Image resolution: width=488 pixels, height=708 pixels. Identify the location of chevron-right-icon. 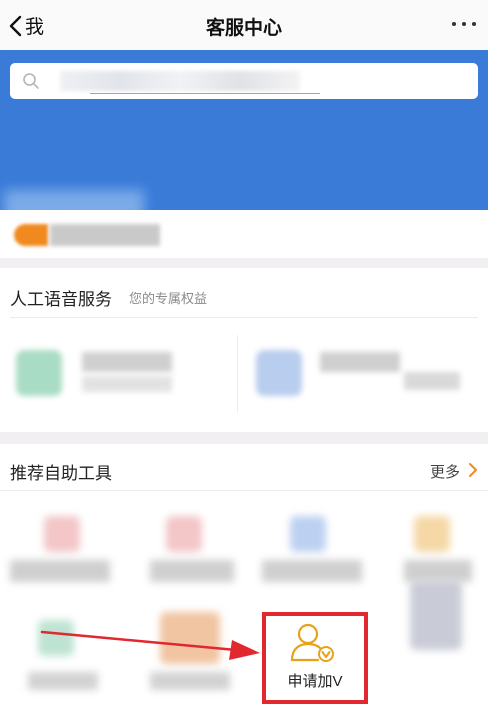
(473, 470).